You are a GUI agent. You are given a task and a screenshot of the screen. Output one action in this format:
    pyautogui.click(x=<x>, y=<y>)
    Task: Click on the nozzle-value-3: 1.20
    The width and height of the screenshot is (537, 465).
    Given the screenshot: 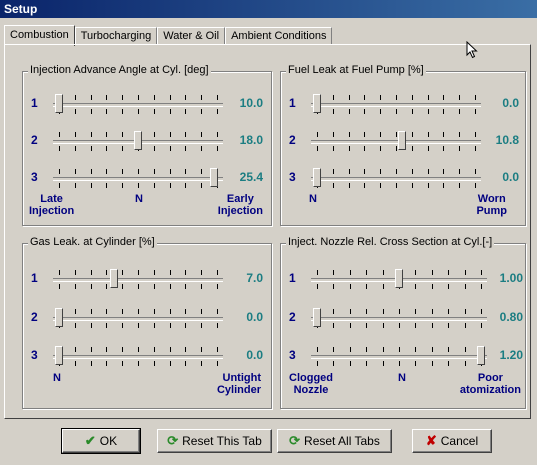 What is the action you would take?
    pyautogui.click(x=511, y=355)
    